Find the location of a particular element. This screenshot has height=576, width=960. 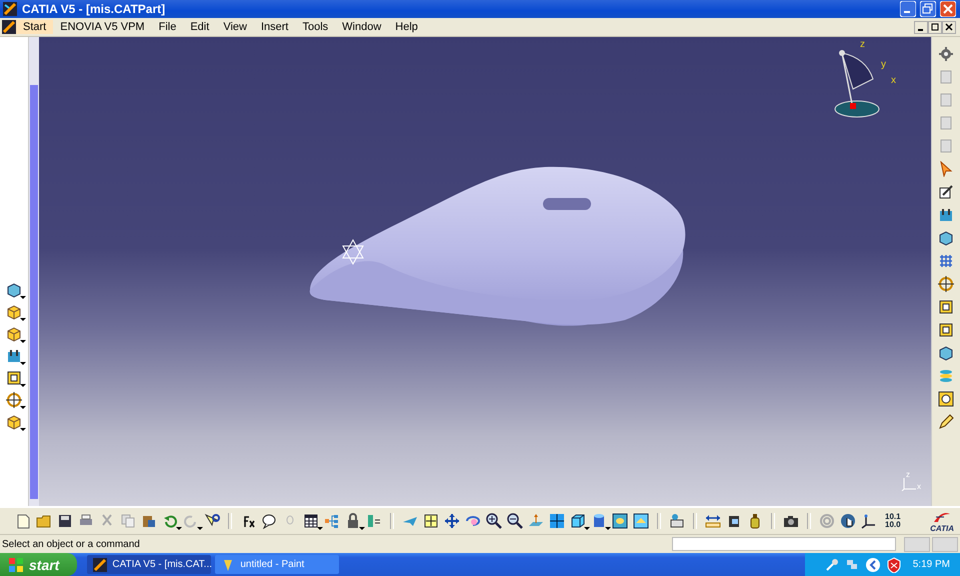

zoom-out-icon is located at coordinates (515, 521).